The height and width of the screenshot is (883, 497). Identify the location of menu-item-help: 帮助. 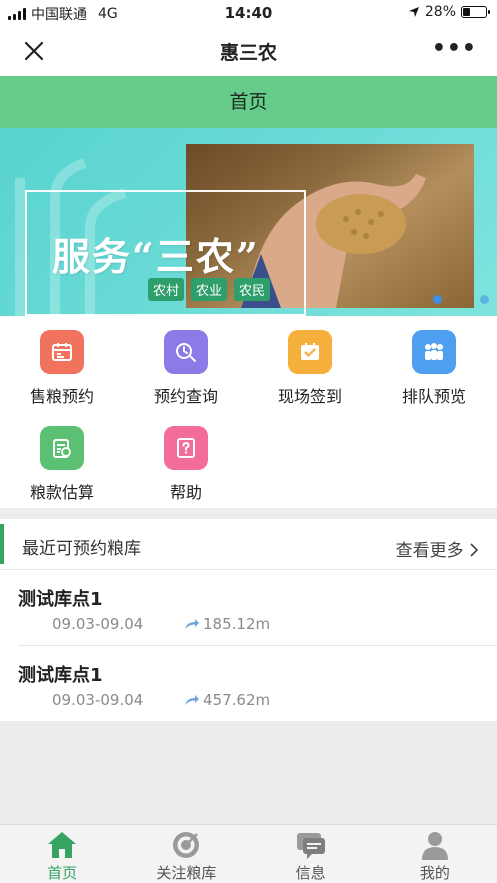
(186, 464).